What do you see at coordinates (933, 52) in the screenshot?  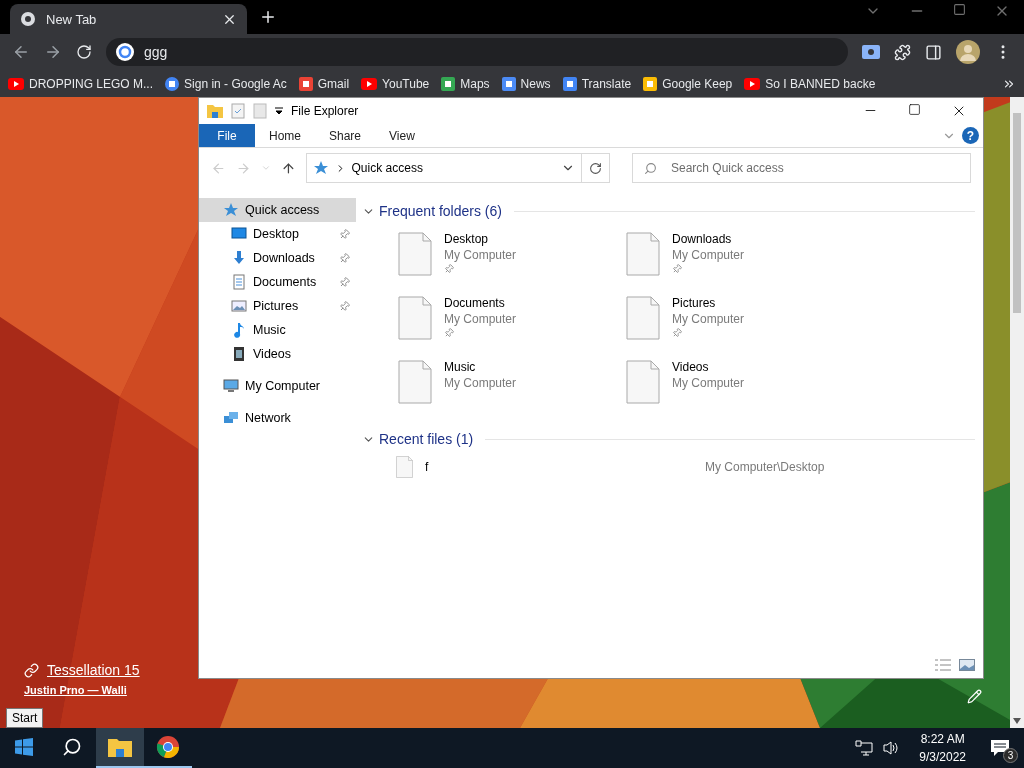 I see `side-panel-icon` at bounding box center [933, 52].